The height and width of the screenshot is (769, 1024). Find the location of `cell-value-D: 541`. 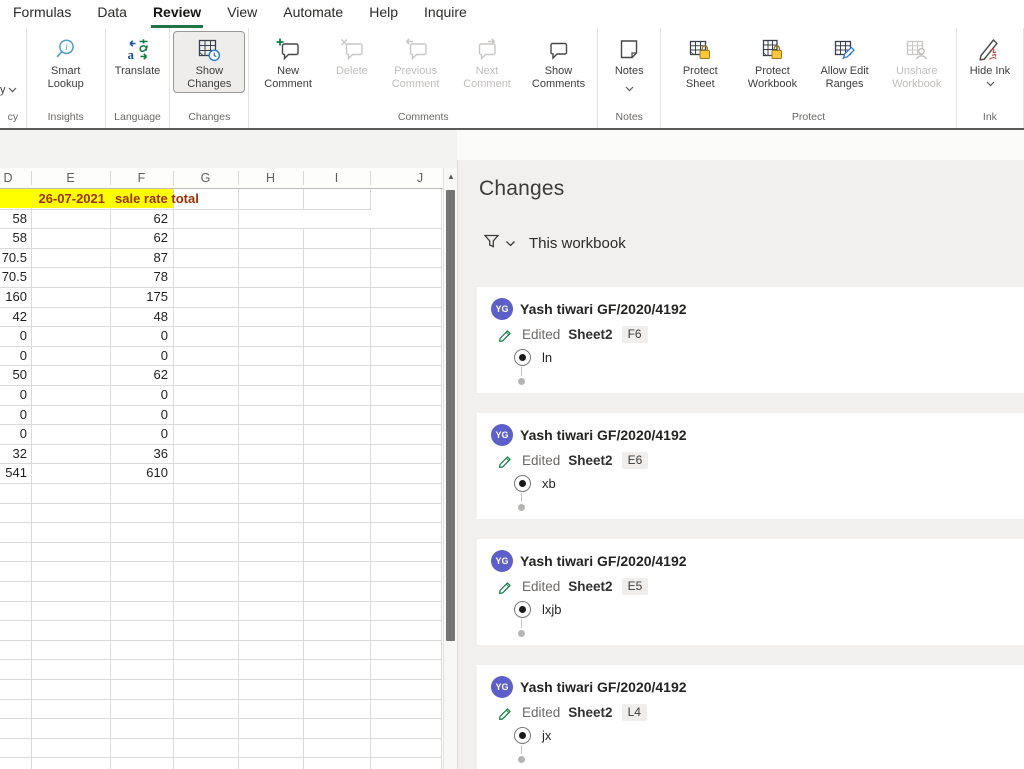

cell-value-D: 541 is located at coordinates (13, 472).